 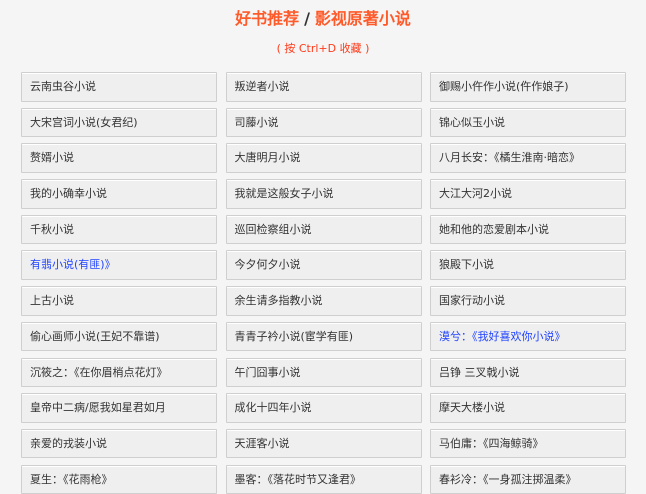 What do you see at coordinates (323, 48) in the screenshot?
I see `bookmark-hint: ( 按 Ctrl+D 收藏 )` at bounding box center [323, 48].